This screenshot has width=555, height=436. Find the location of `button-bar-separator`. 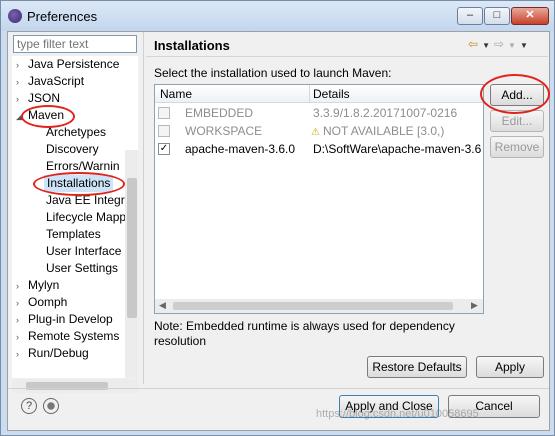

button-bar-separator is located at coordinates (278, 388).